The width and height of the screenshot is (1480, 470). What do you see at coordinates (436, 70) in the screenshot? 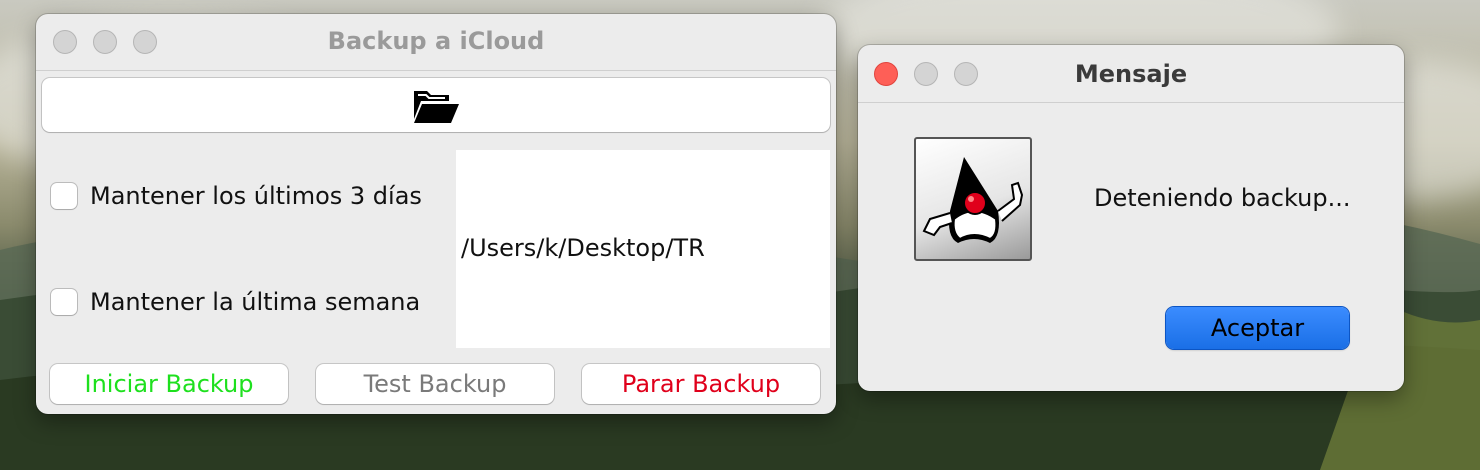
I see `titlebar-divider` at bounding box center [436, 70].